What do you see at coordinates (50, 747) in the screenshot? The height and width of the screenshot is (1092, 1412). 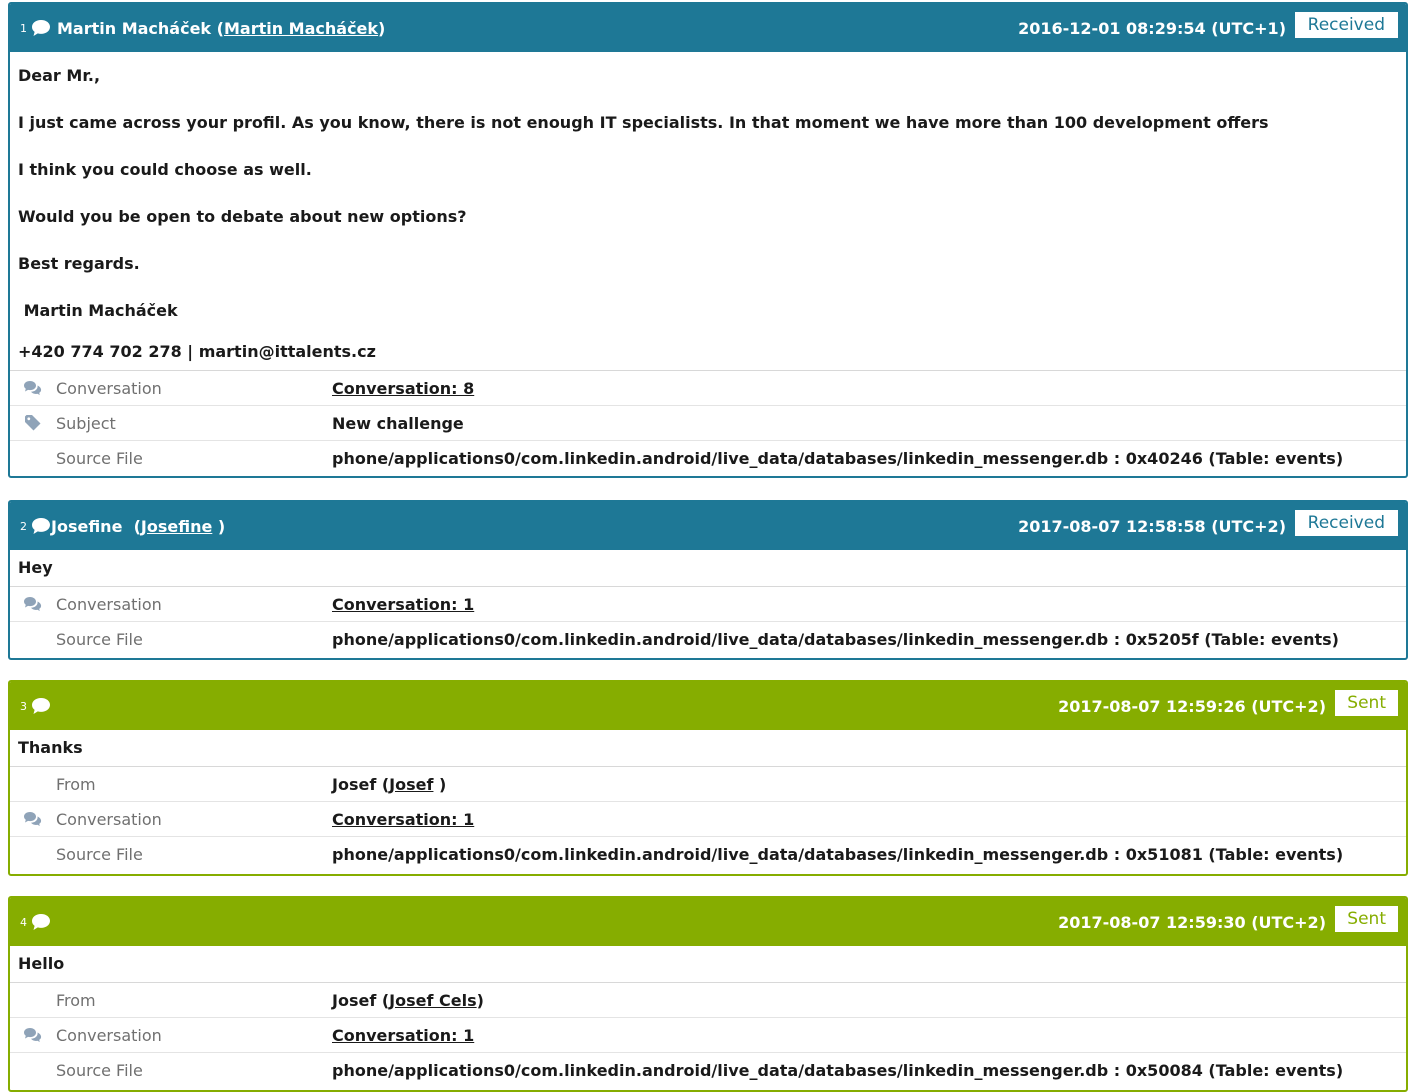 I see `body-line: Thanks` at bounding box center [50, 747].